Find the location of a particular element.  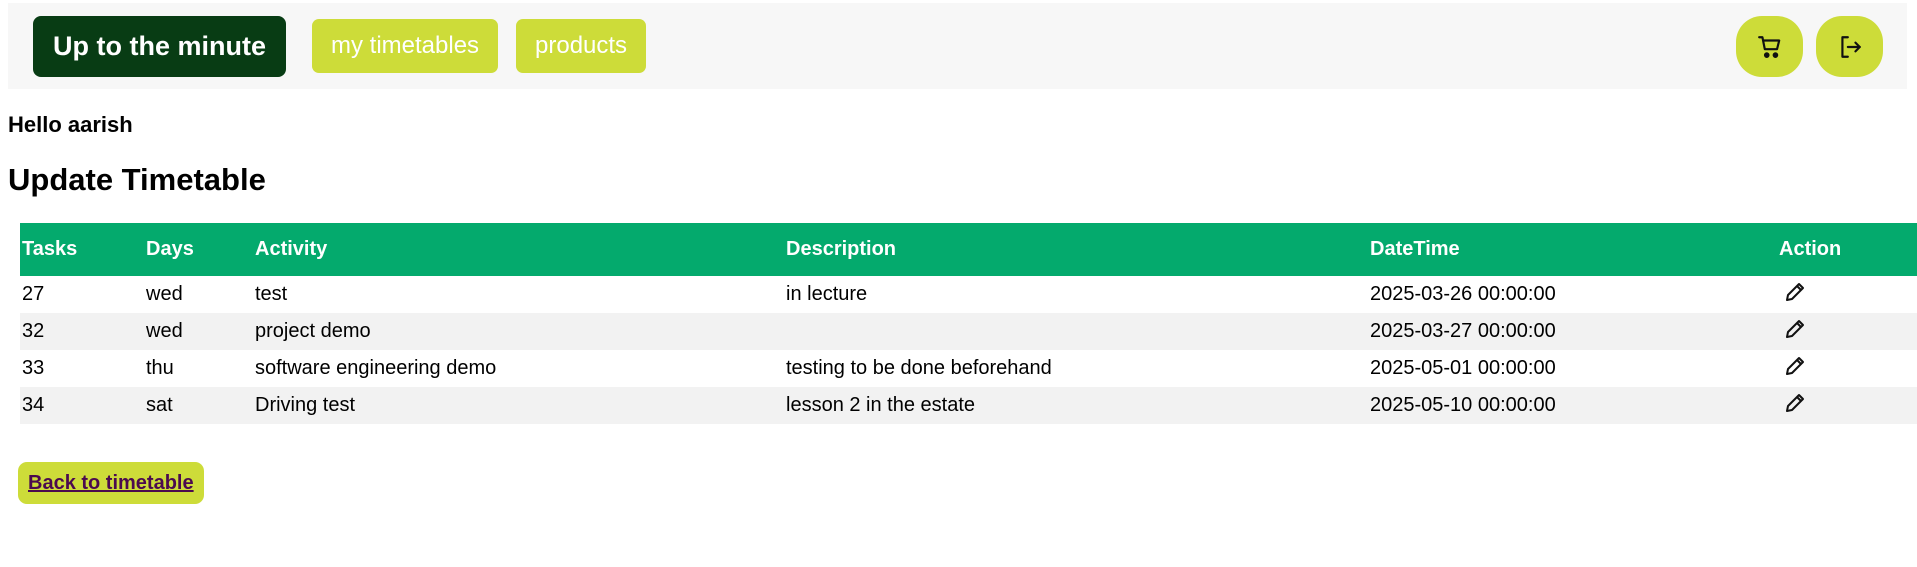

column-header-tasks: Tasks is located at coordinates (50, 249).